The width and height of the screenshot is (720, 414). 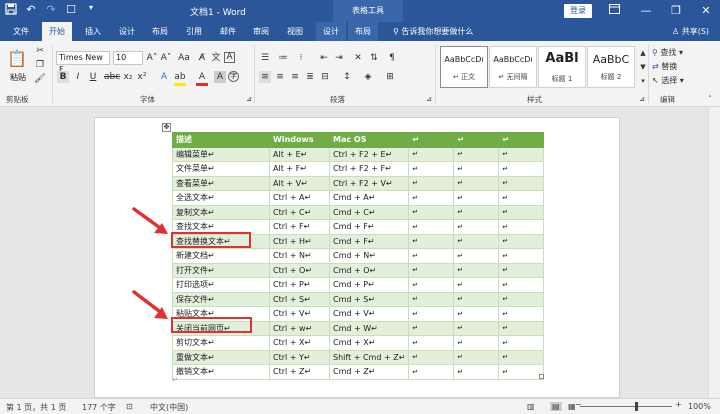 What do you see at coordinates (299, 314) in the screenshot?
I see `table-cell: Ctrl + V↵` at bounding box center [299, 314].